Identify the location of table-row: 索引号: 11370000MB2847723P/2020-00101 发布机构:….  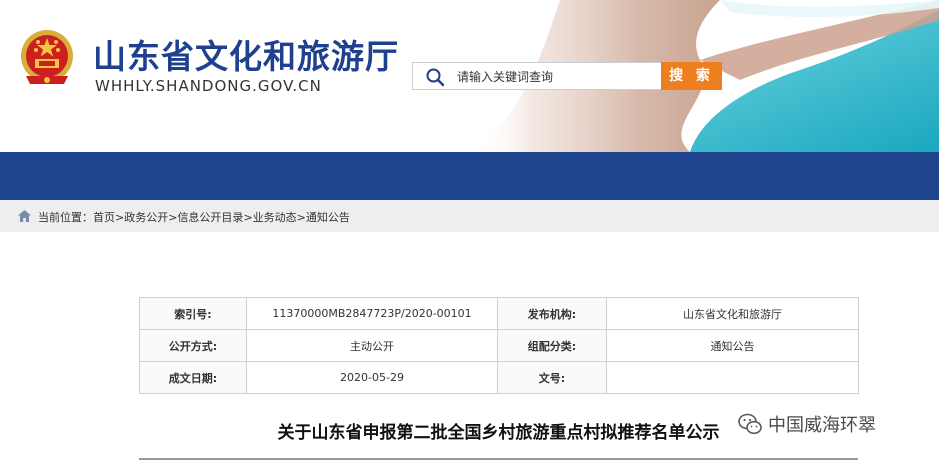
(499, 313).